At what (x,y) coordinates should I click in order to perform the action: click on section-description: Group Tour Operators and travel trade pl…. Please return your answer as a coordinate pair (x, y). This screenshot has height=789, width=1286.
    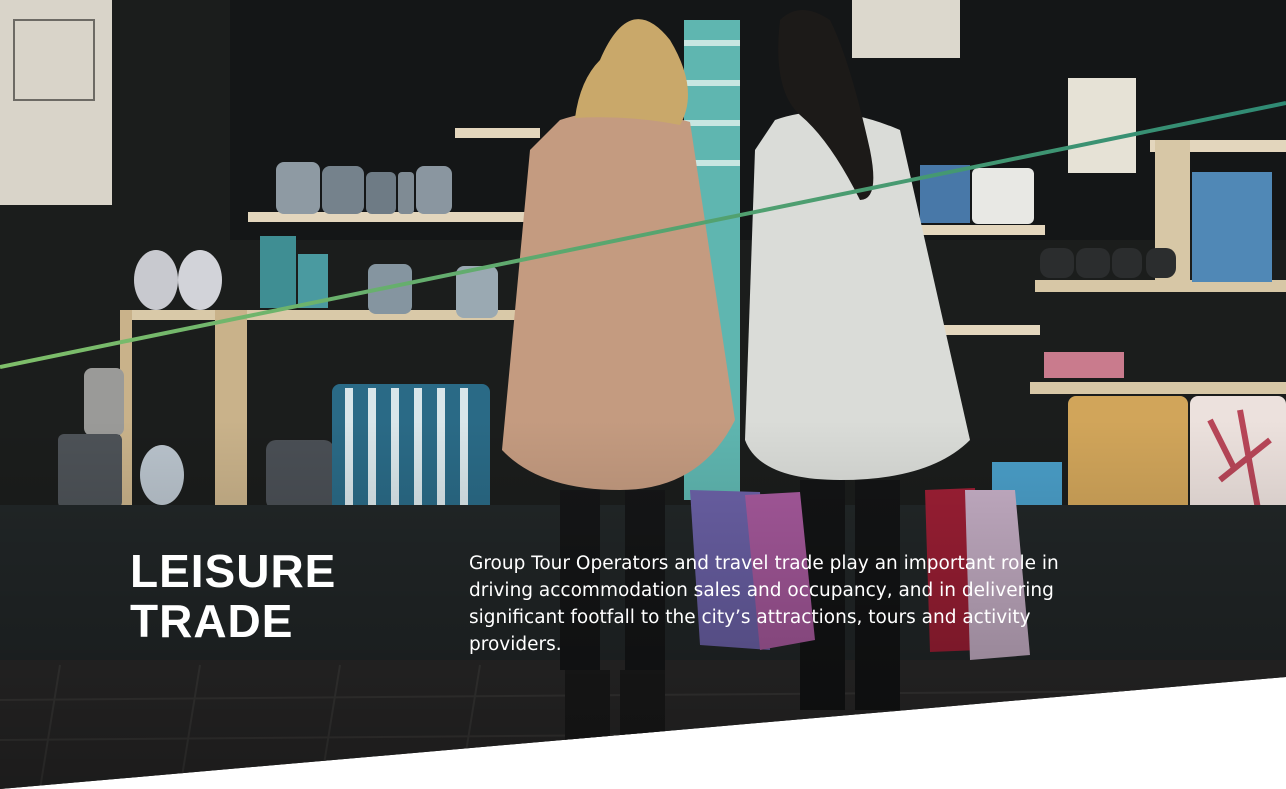
    Looking at the image, I should click on (764, 604).